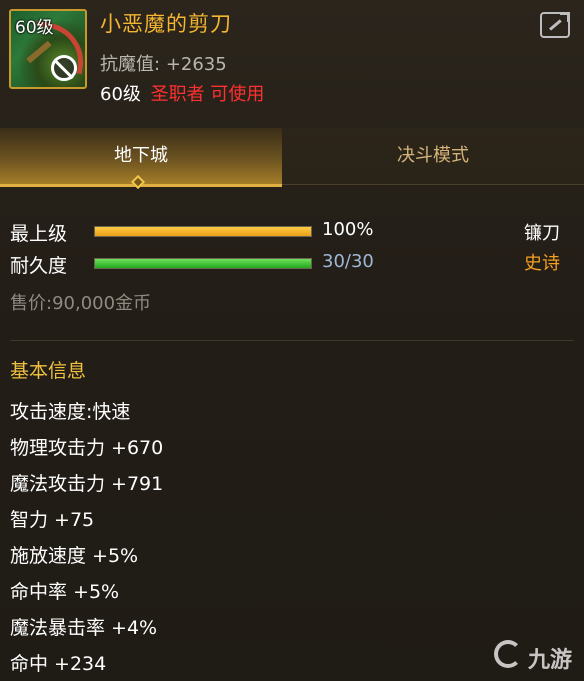 The width and height of the screenshot is (584, 681). Describe the element at coordinates (433, 156) in the screenshot. I see `tab-duel-mode: 决斗模式` at that location.